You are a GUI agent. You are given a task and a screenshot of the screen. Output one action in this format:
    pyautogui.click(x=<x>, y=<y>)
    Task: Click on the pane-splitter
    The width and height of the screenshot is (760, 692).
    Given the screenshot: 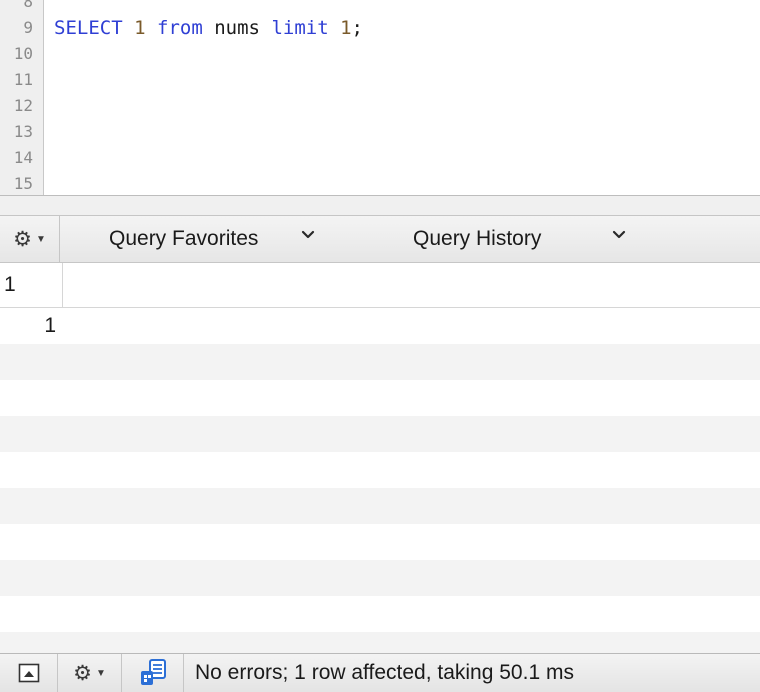 What is the action you would take?
    pyautogui.click(x=380, y=205)
    